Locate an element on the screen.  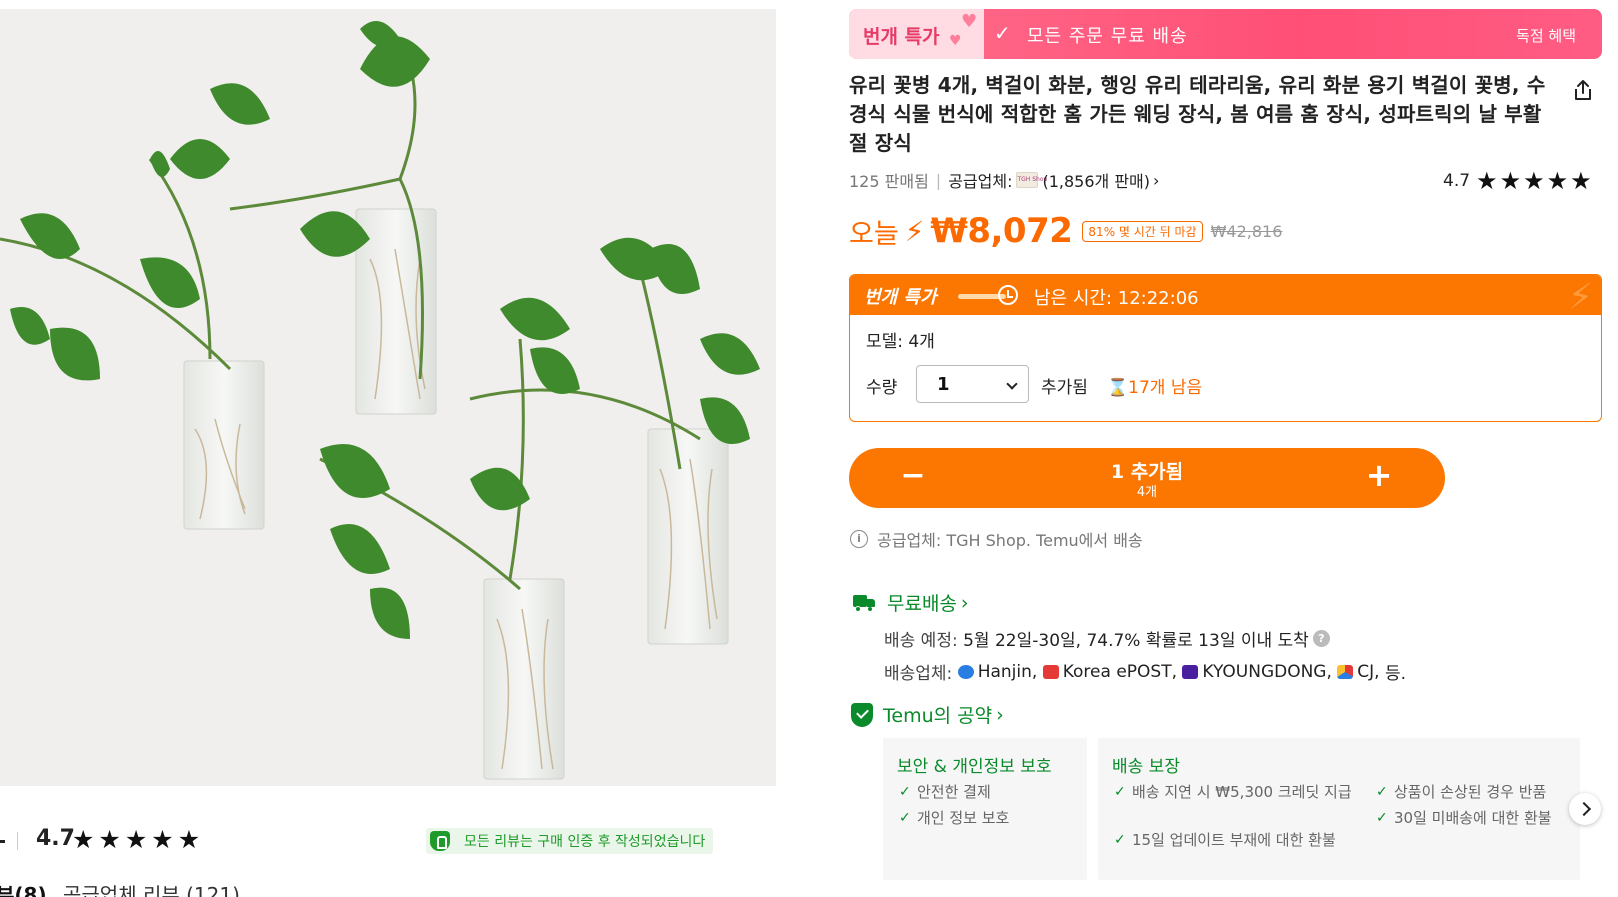
discount-deadline-badge: 81% 몇 시간 뒤 마감 is located at coordinates (1142, 231).